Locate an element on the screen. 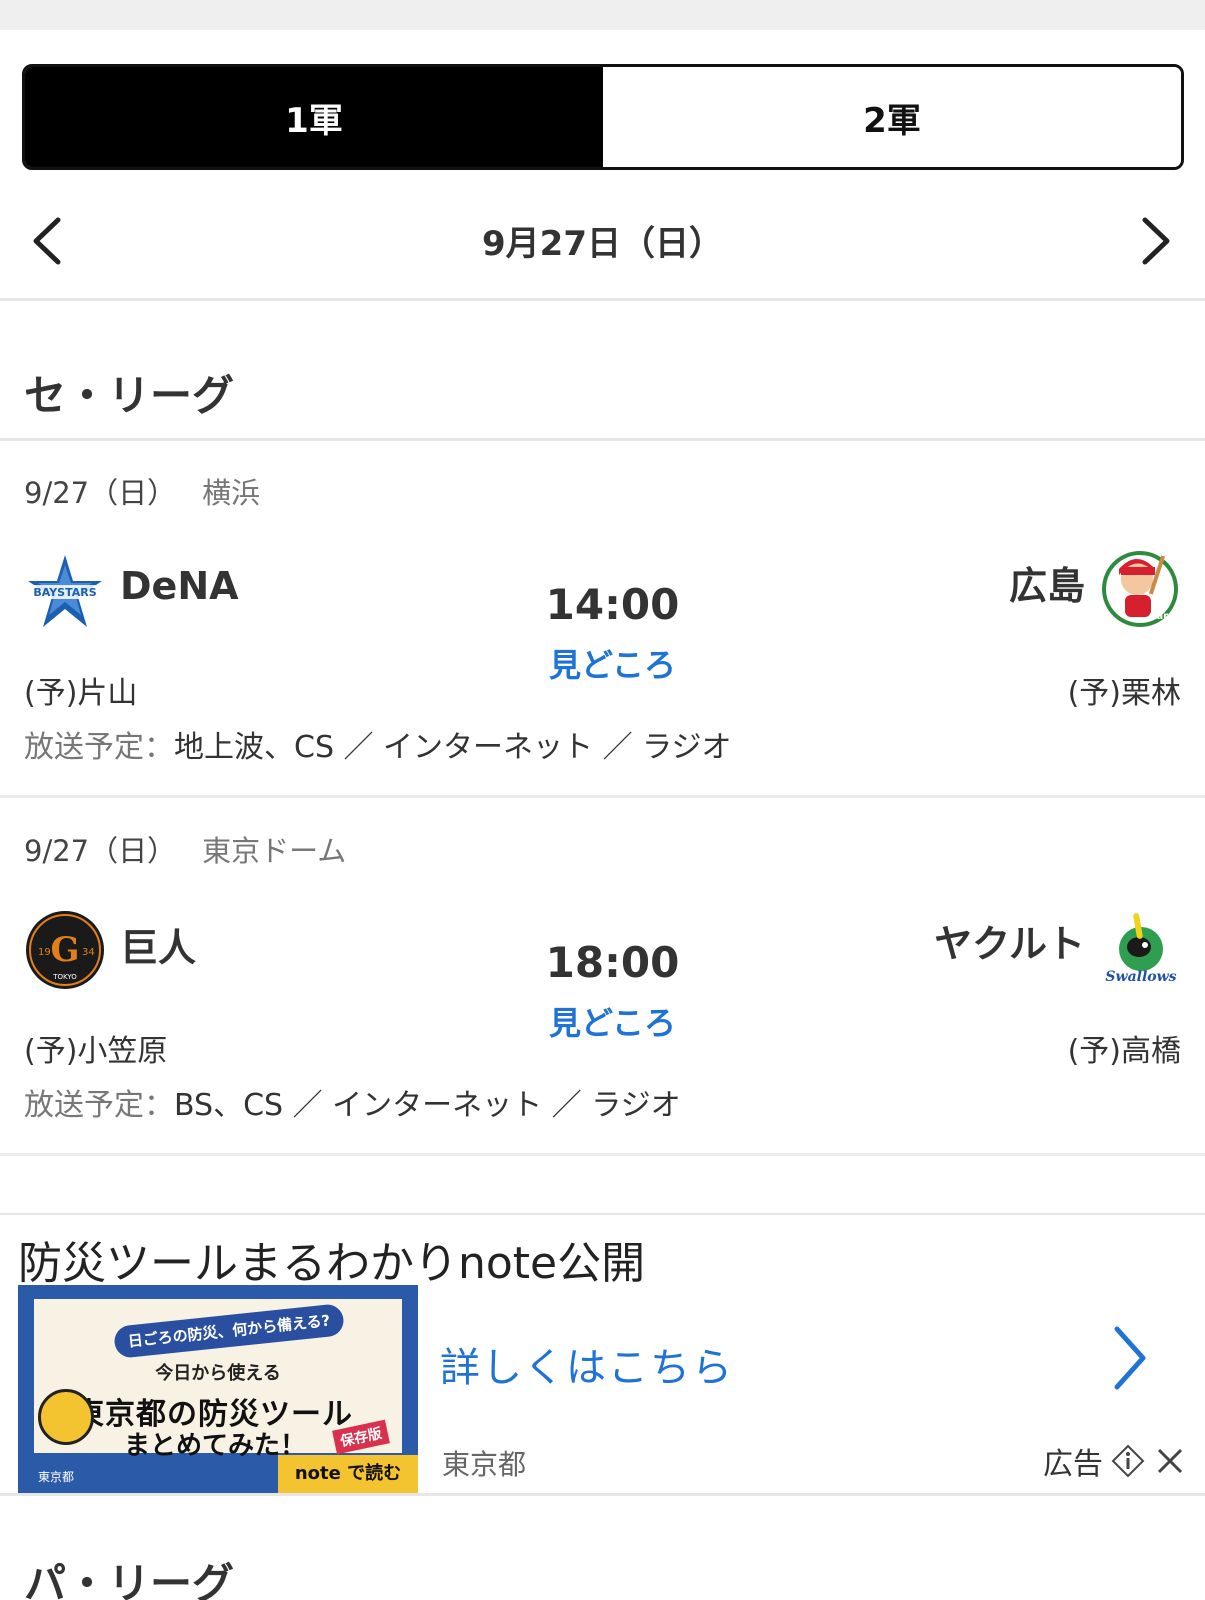 This screenshot has height=1600, width=1205. pacific-league-title: パ・リーグ is located at coordinates (129, 1579).